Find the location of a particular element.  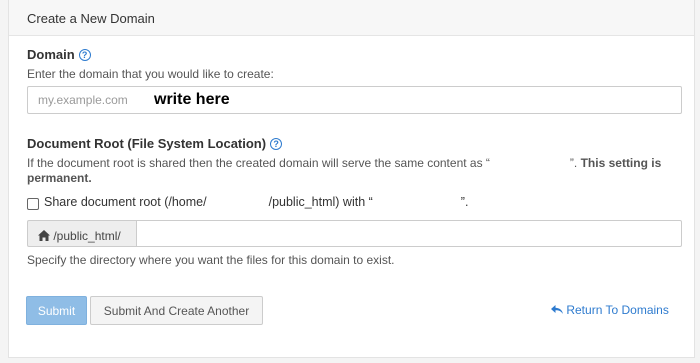

submit-button: Submit is located at coordinates (56, 310).